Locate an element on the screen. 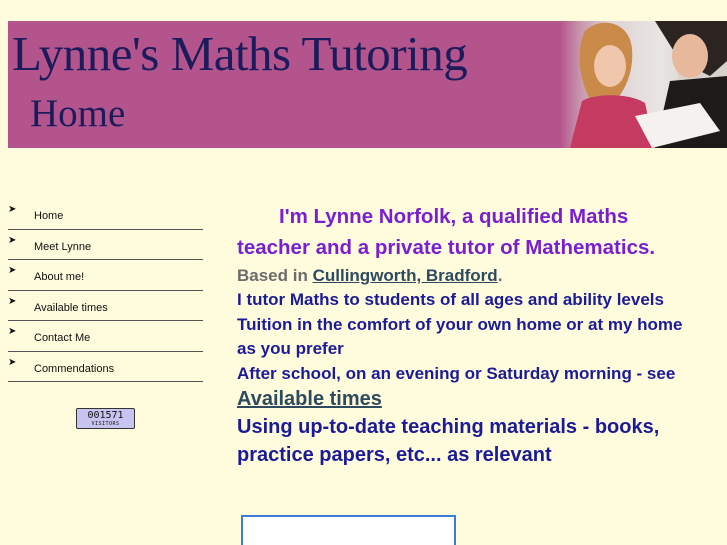 The width and height of the screenshot is (727, 545). sidebar-item-commendations: ➤ Commendations is located at coordinates (105, 367).